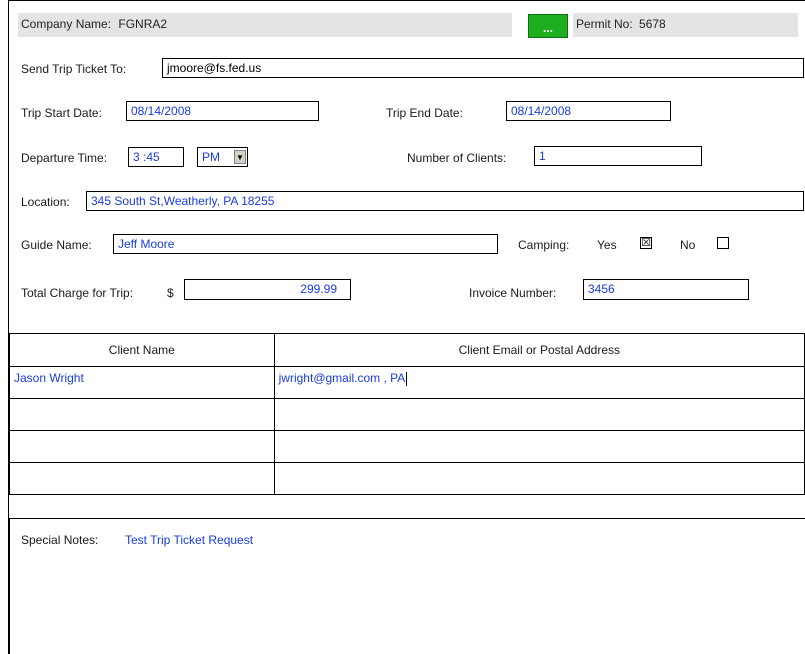 The width and height of the screenshot is (805, 654). What do you see at coordinates (77, 293) in the screenshot?
I see `total-charge-label: Total Charge for Trip:` at bounding box center [77, 293].